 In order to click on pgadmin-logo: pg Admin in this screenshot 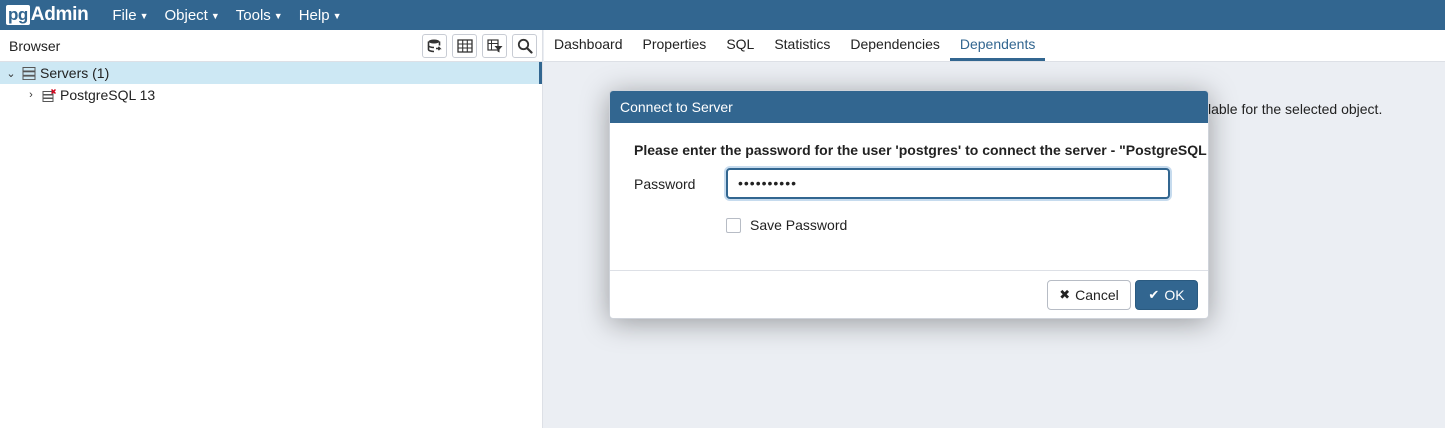, I will do `click(47, 15)`.